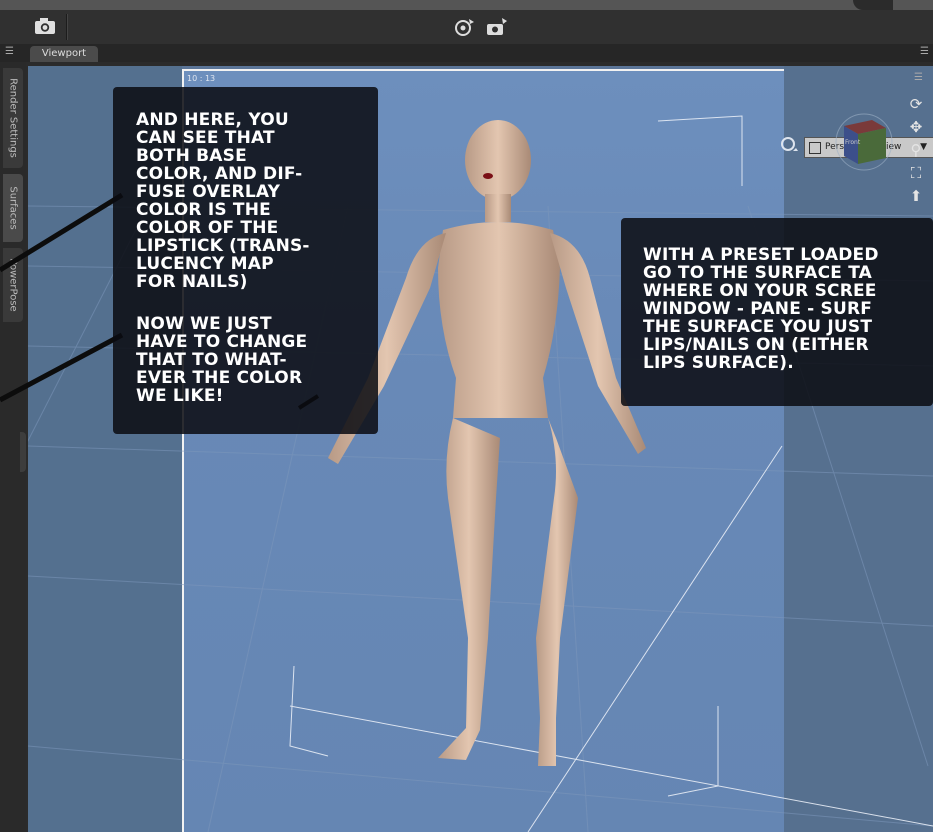  I want to click on tab-label: Render Settings, so click(13, 118).